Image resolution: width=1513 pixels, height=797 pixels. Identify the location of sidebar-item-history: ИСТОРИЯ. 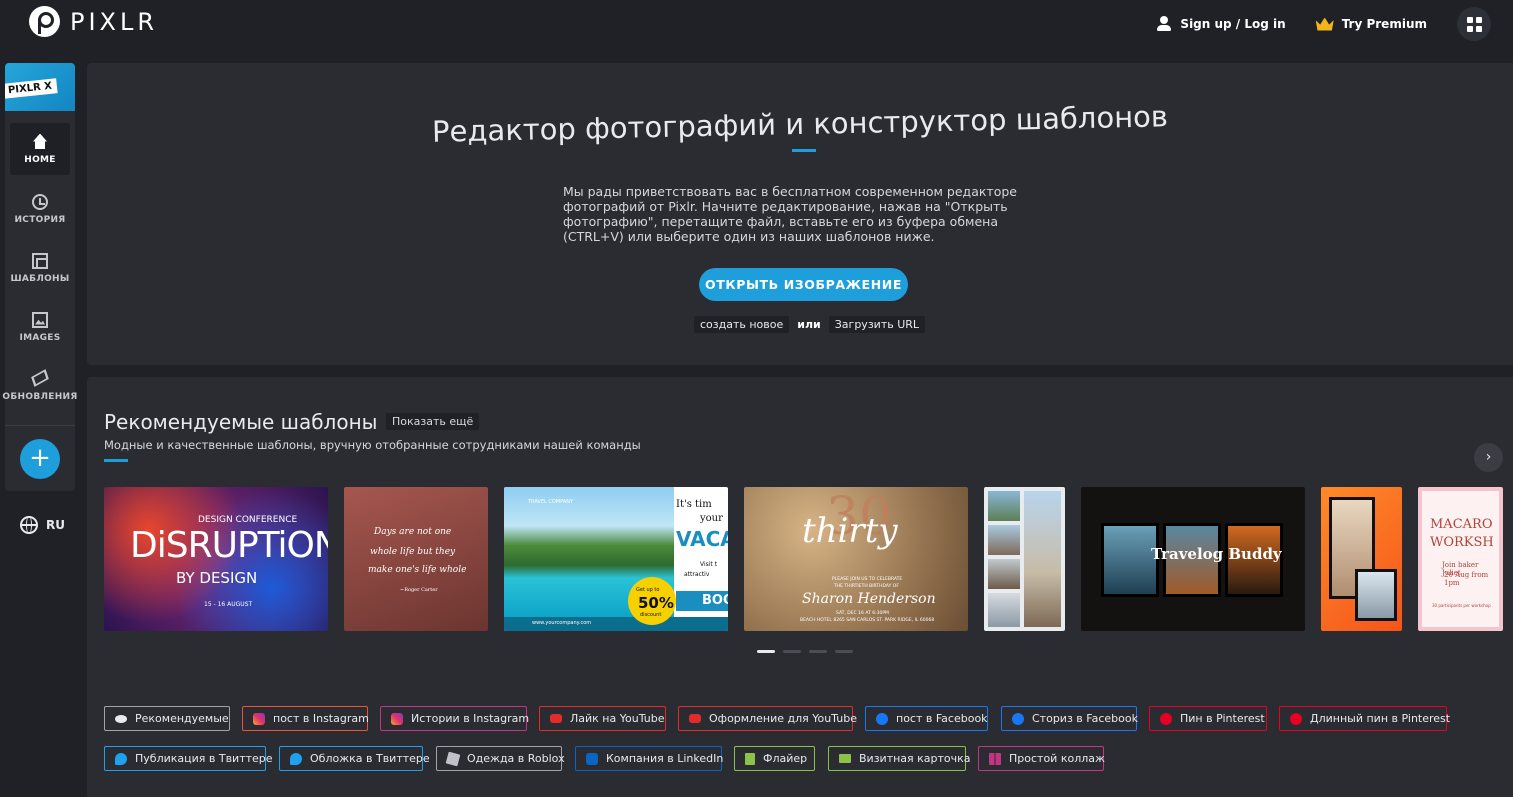
(40, 209).